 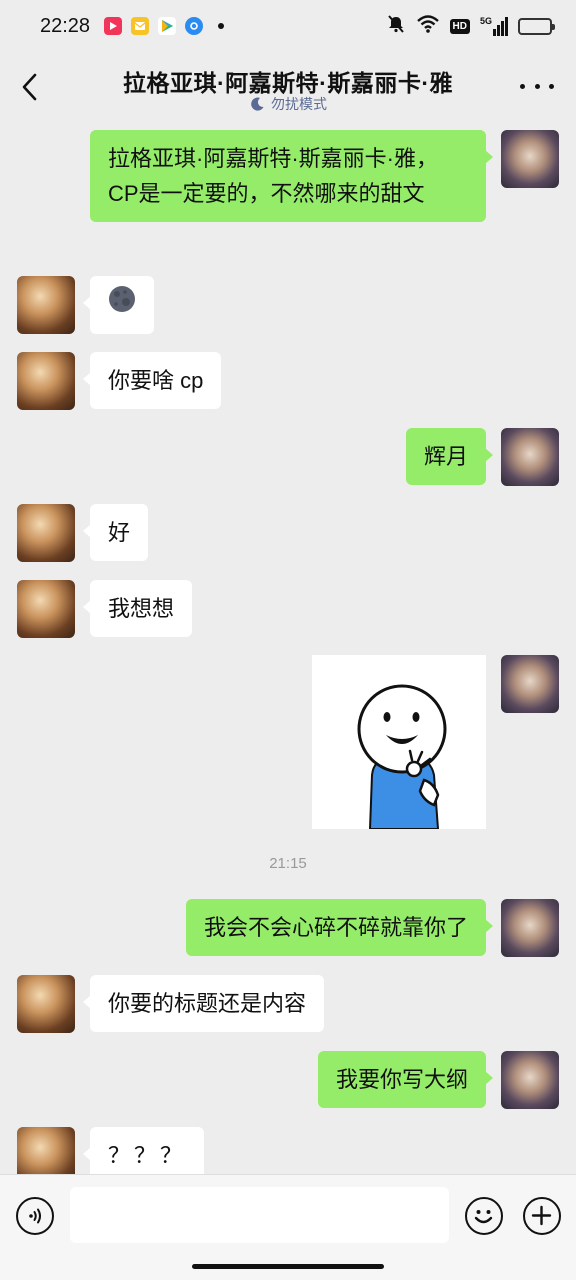 I want to click on mail-app-icon, so click(x=140, y=26).